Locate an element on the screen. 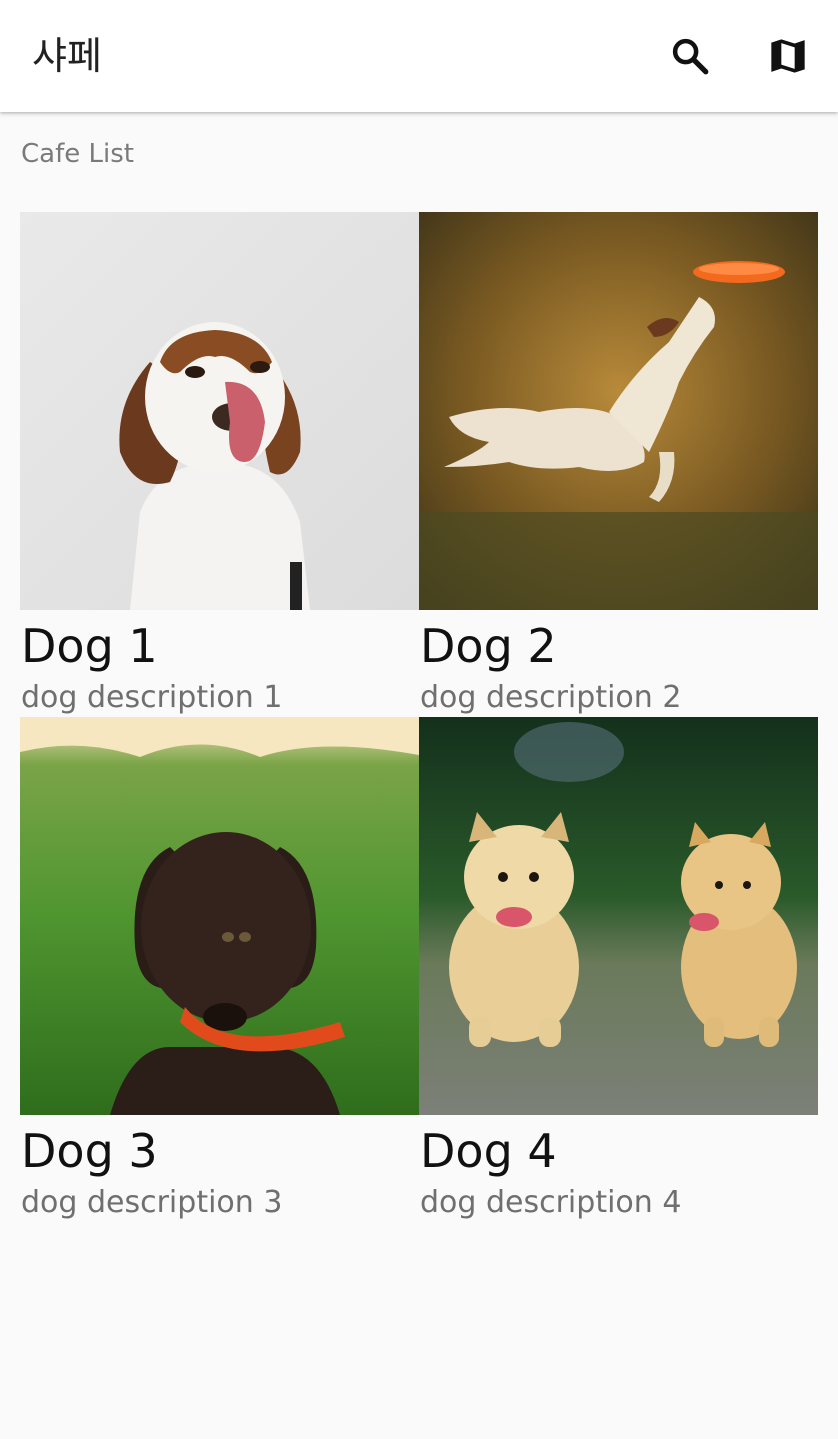 The height and width of the screenshot is (1439, 838). search-icon is located at coordinates (690, 56).